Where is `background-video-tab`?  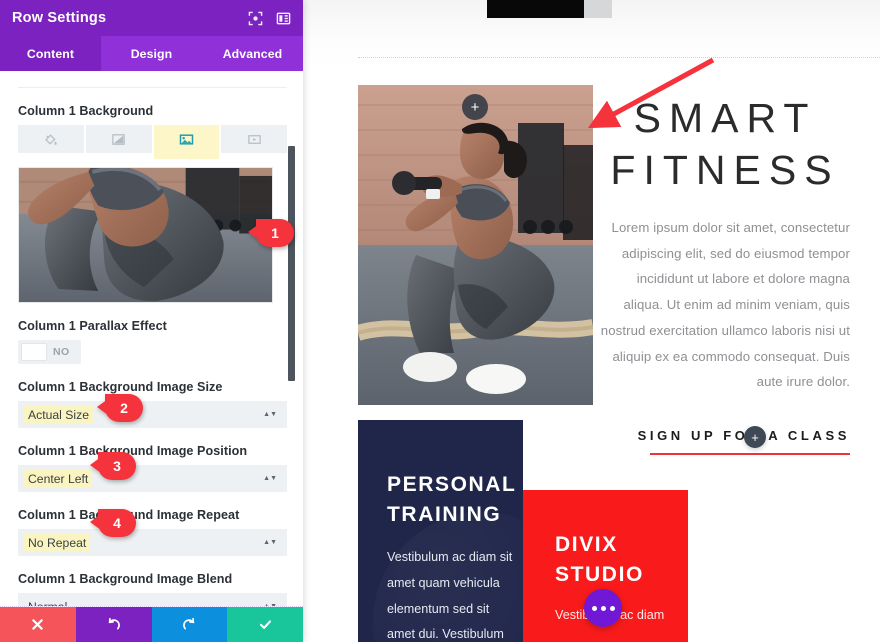 background-video-tab is located at coordinates (254, 139).